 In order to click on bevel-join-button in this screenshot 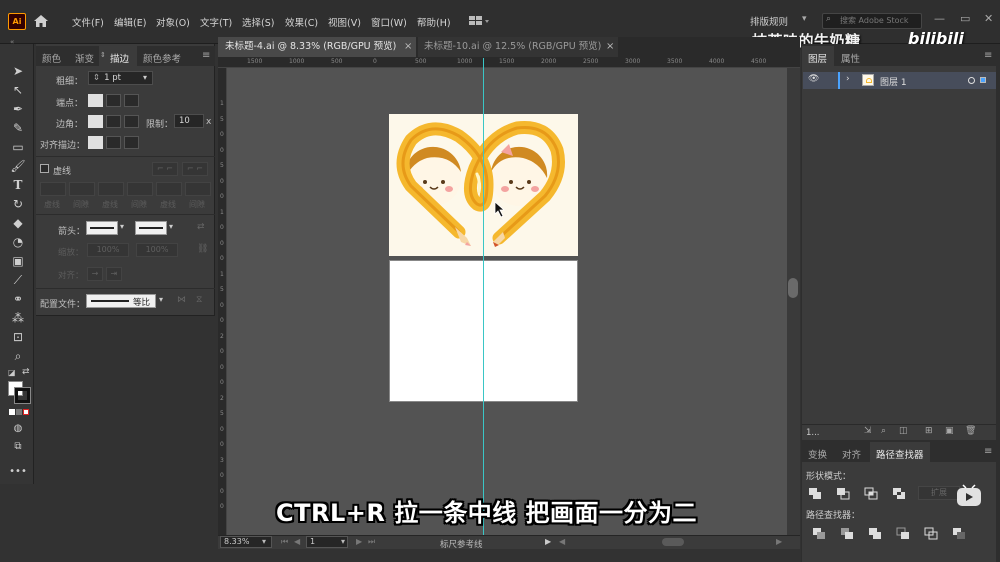, I will do `click(131, 121)`.